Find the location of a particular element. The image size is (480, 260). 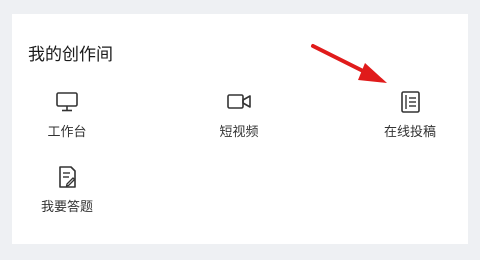

video-camera-icon is located at coordinates (239, 101).